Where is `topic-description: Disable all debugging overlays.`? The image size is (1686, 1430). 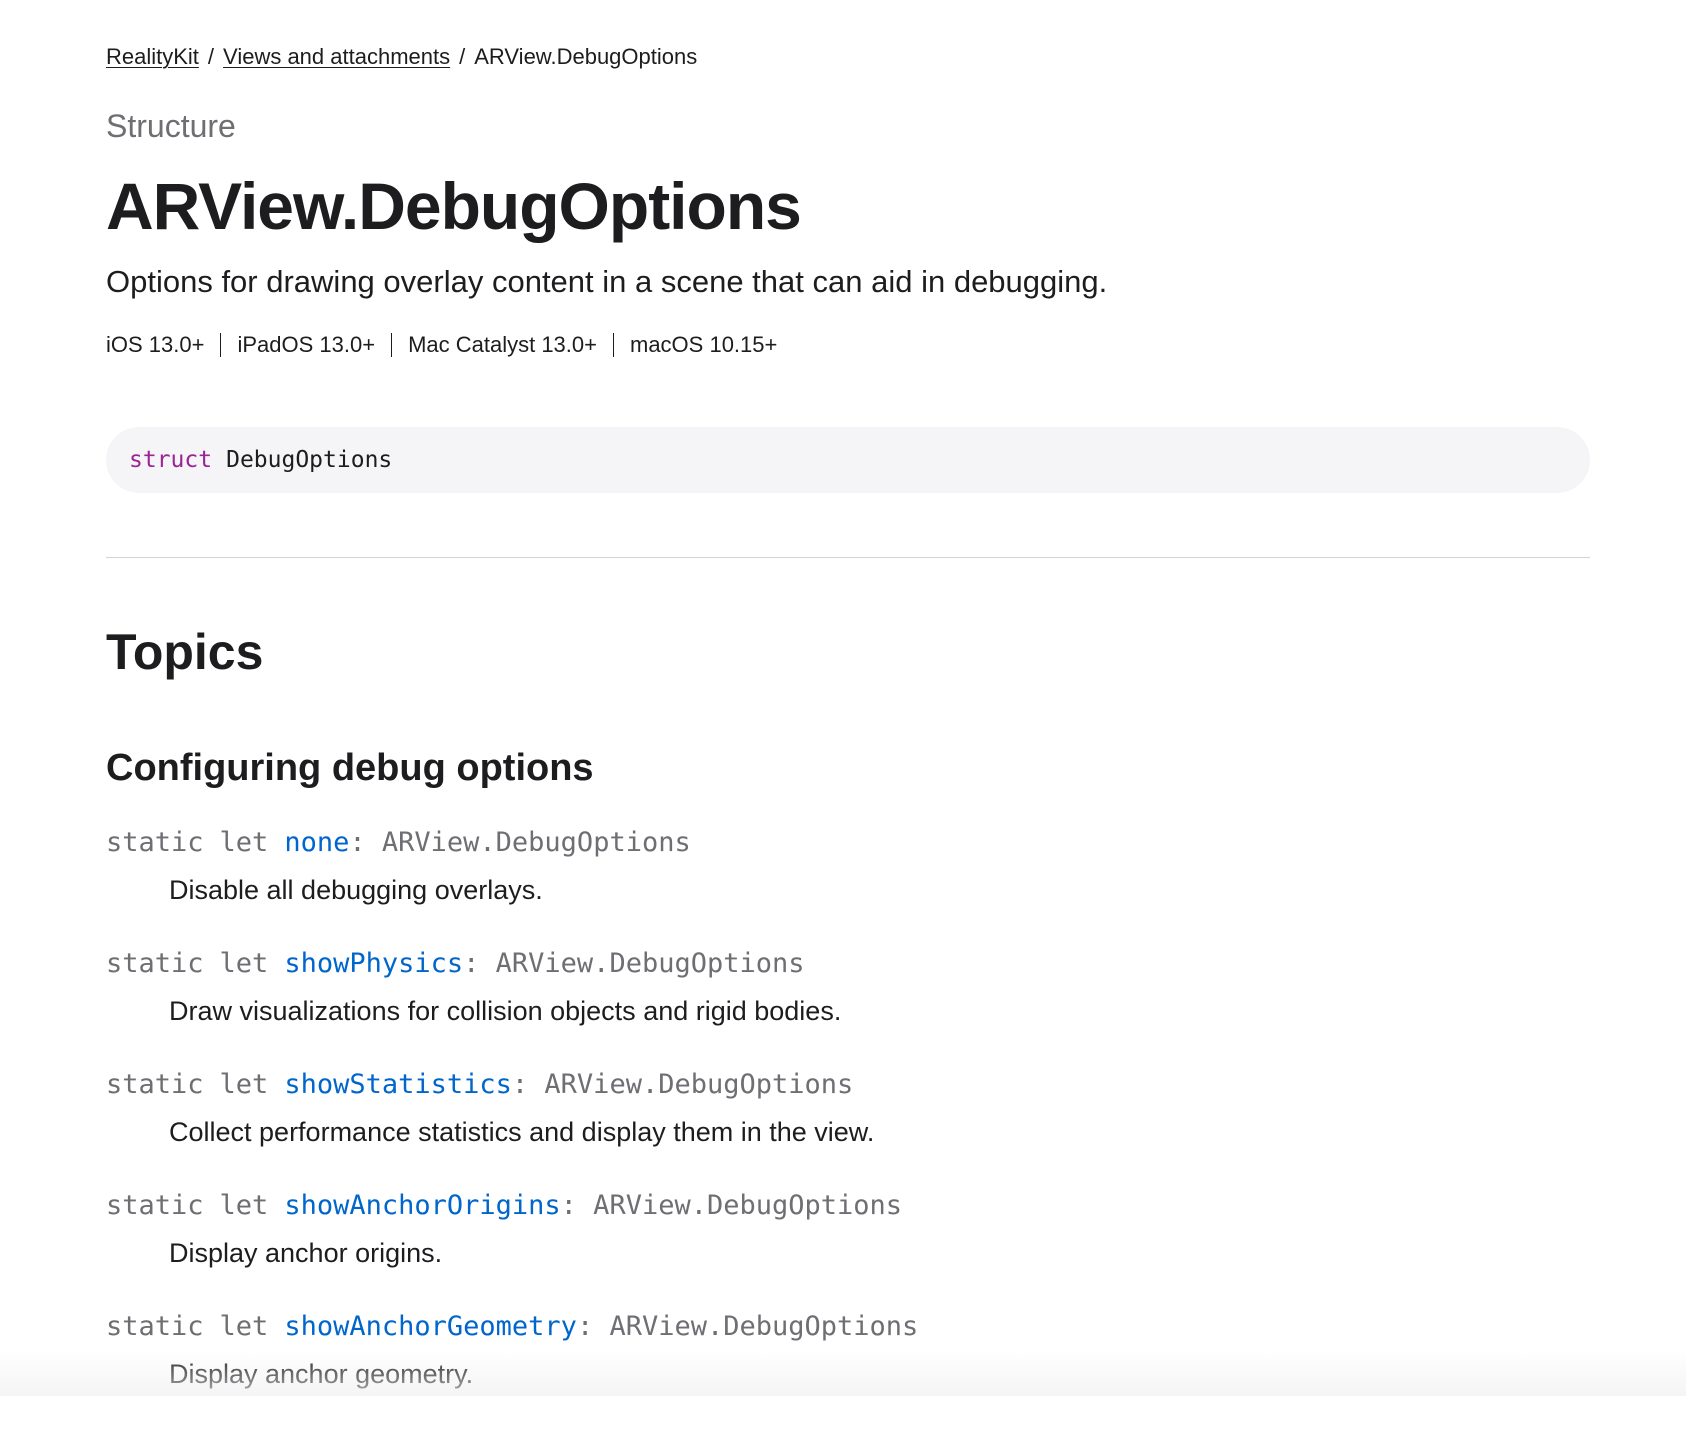 topic-description: Disable all debugging overlays. is located at coordinates (356, 890).